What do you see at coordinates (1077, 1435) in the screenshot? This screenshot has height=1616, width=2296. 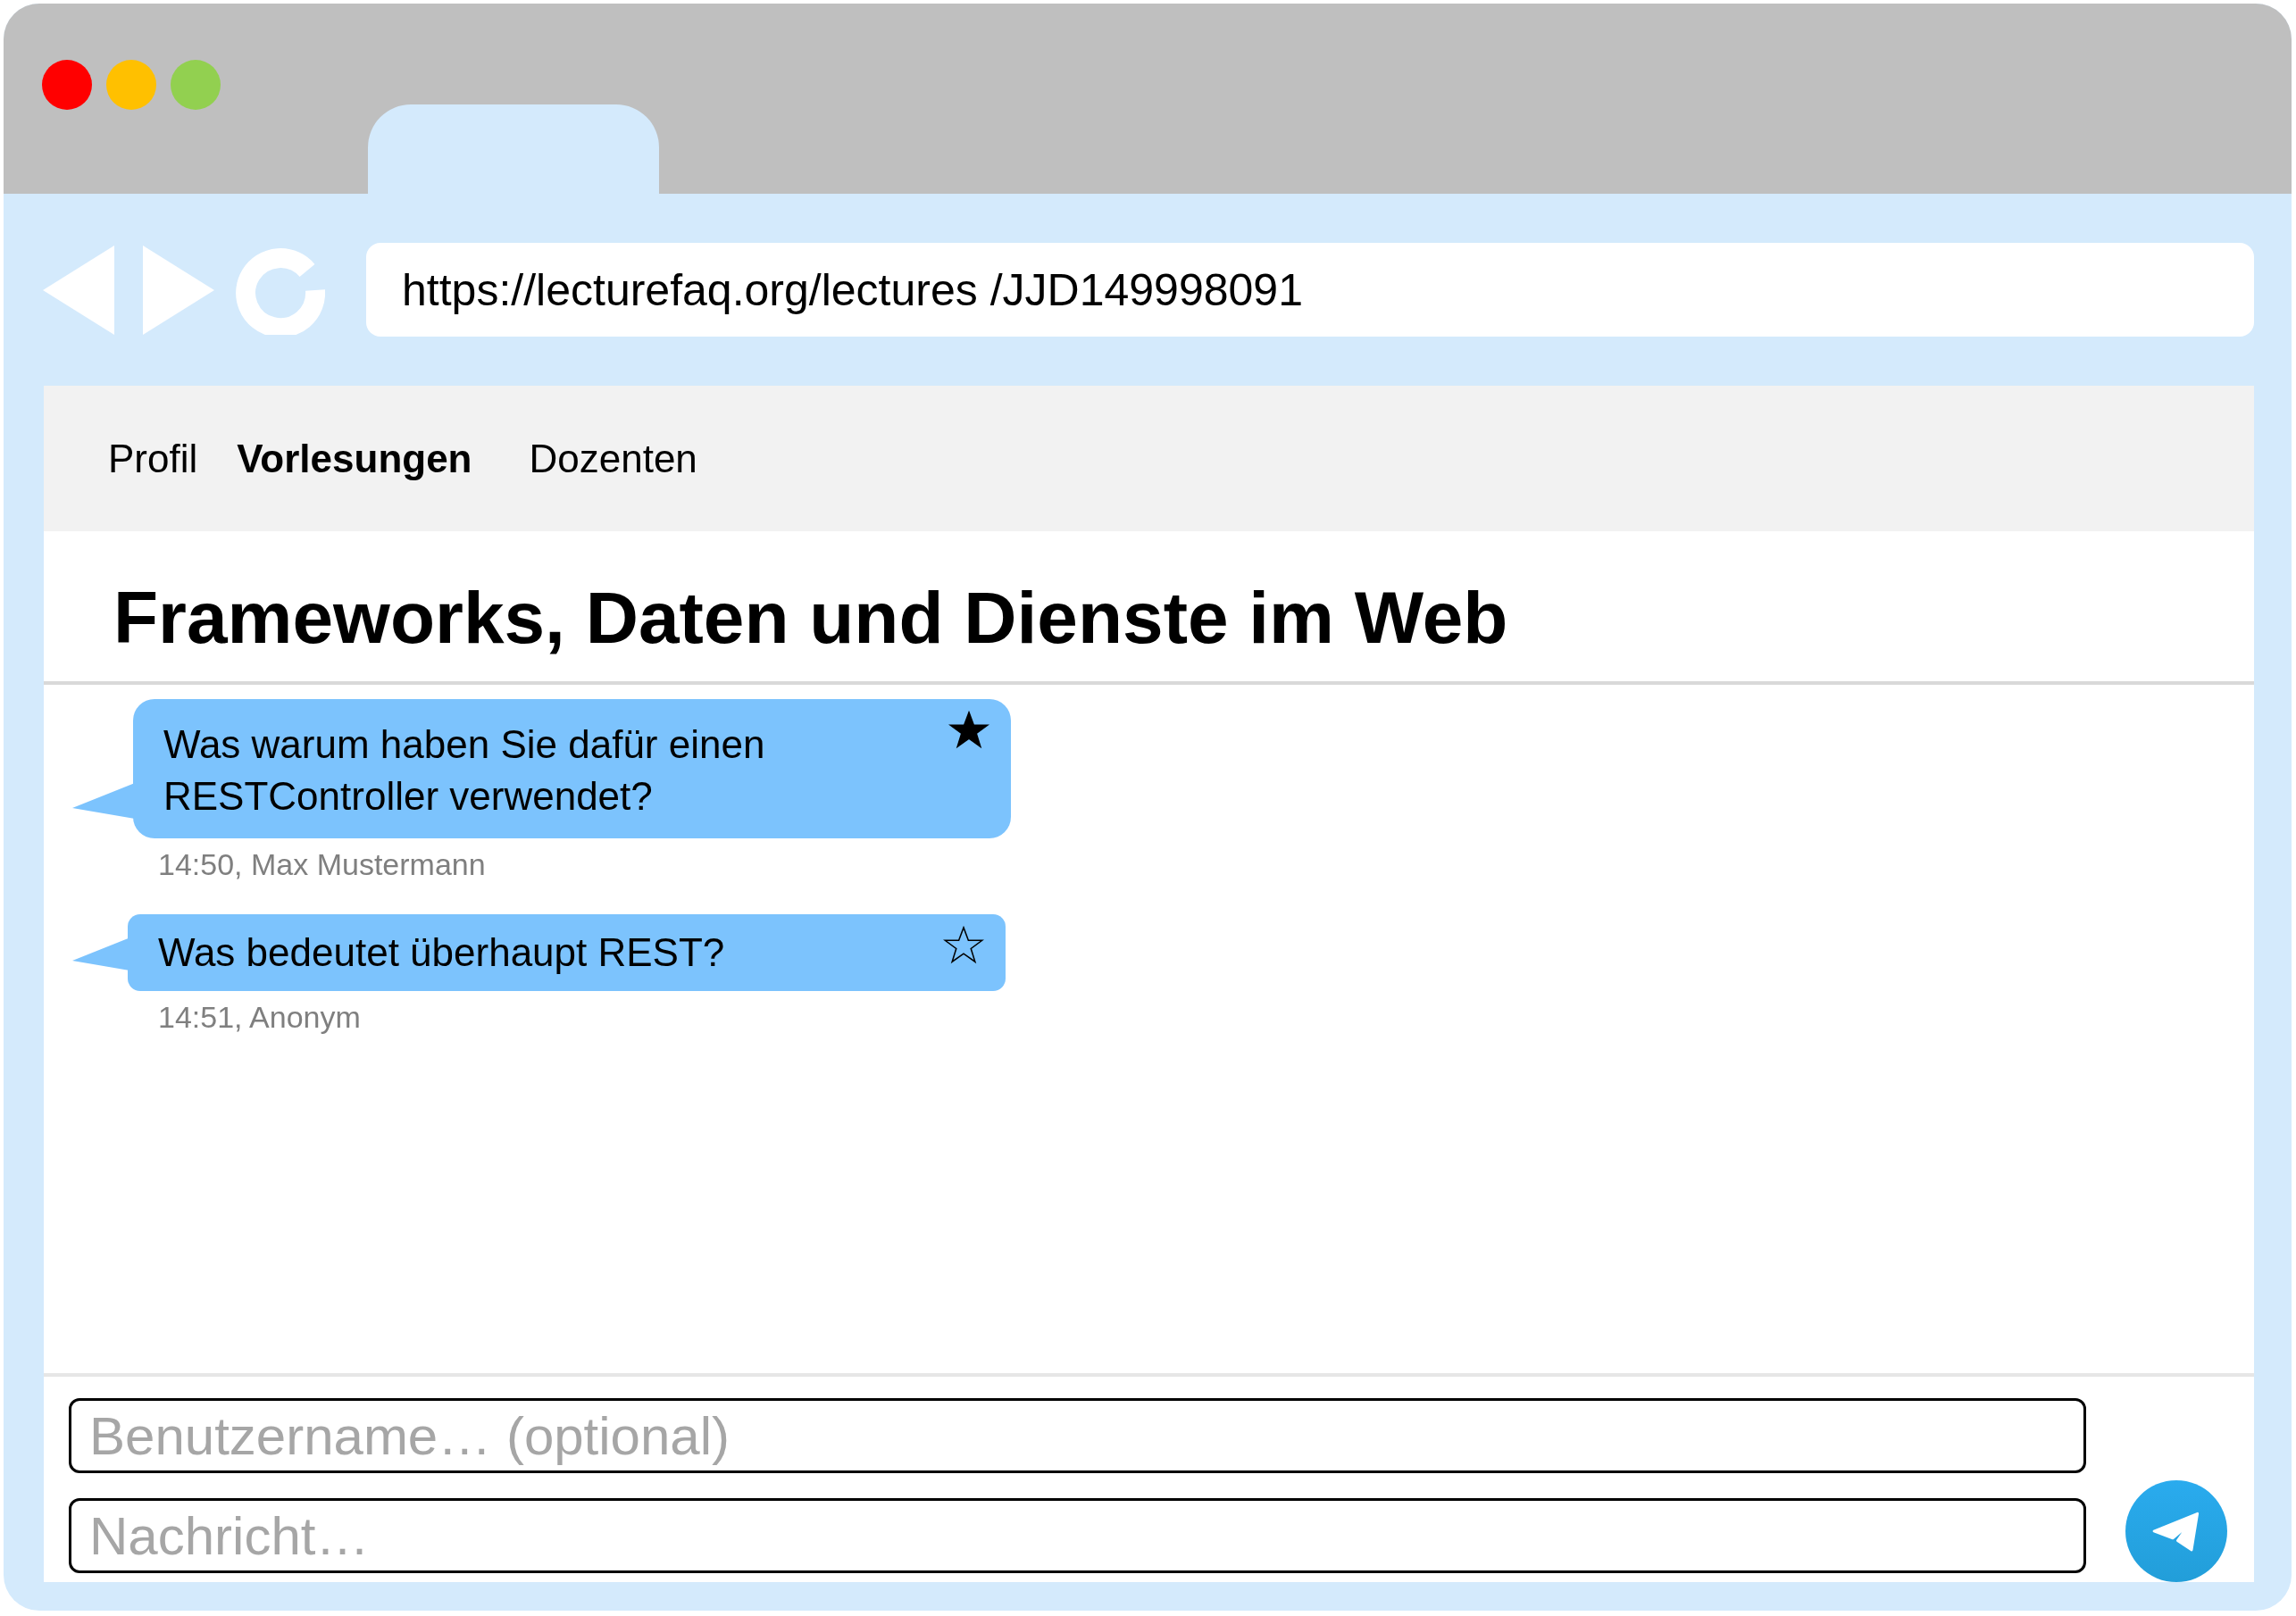 I see `username-field: Benutzername… (optional)` at bounding box center [1077, 1435].